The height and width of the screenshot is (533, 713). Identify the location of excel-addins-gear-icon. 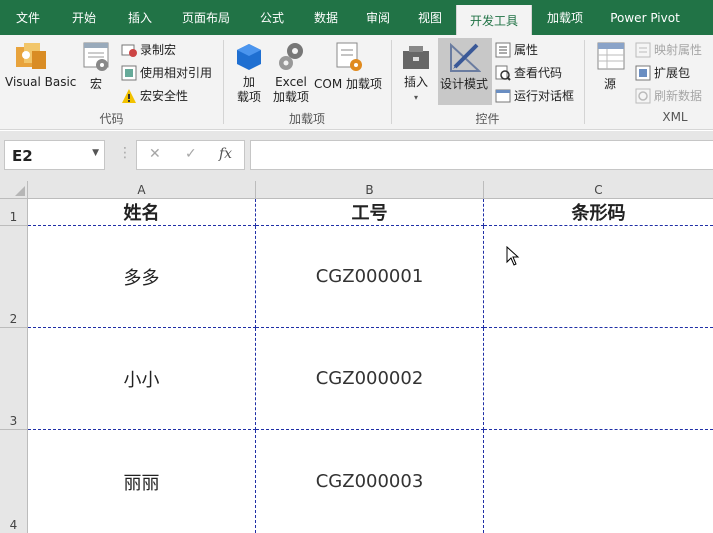
(292, 58).